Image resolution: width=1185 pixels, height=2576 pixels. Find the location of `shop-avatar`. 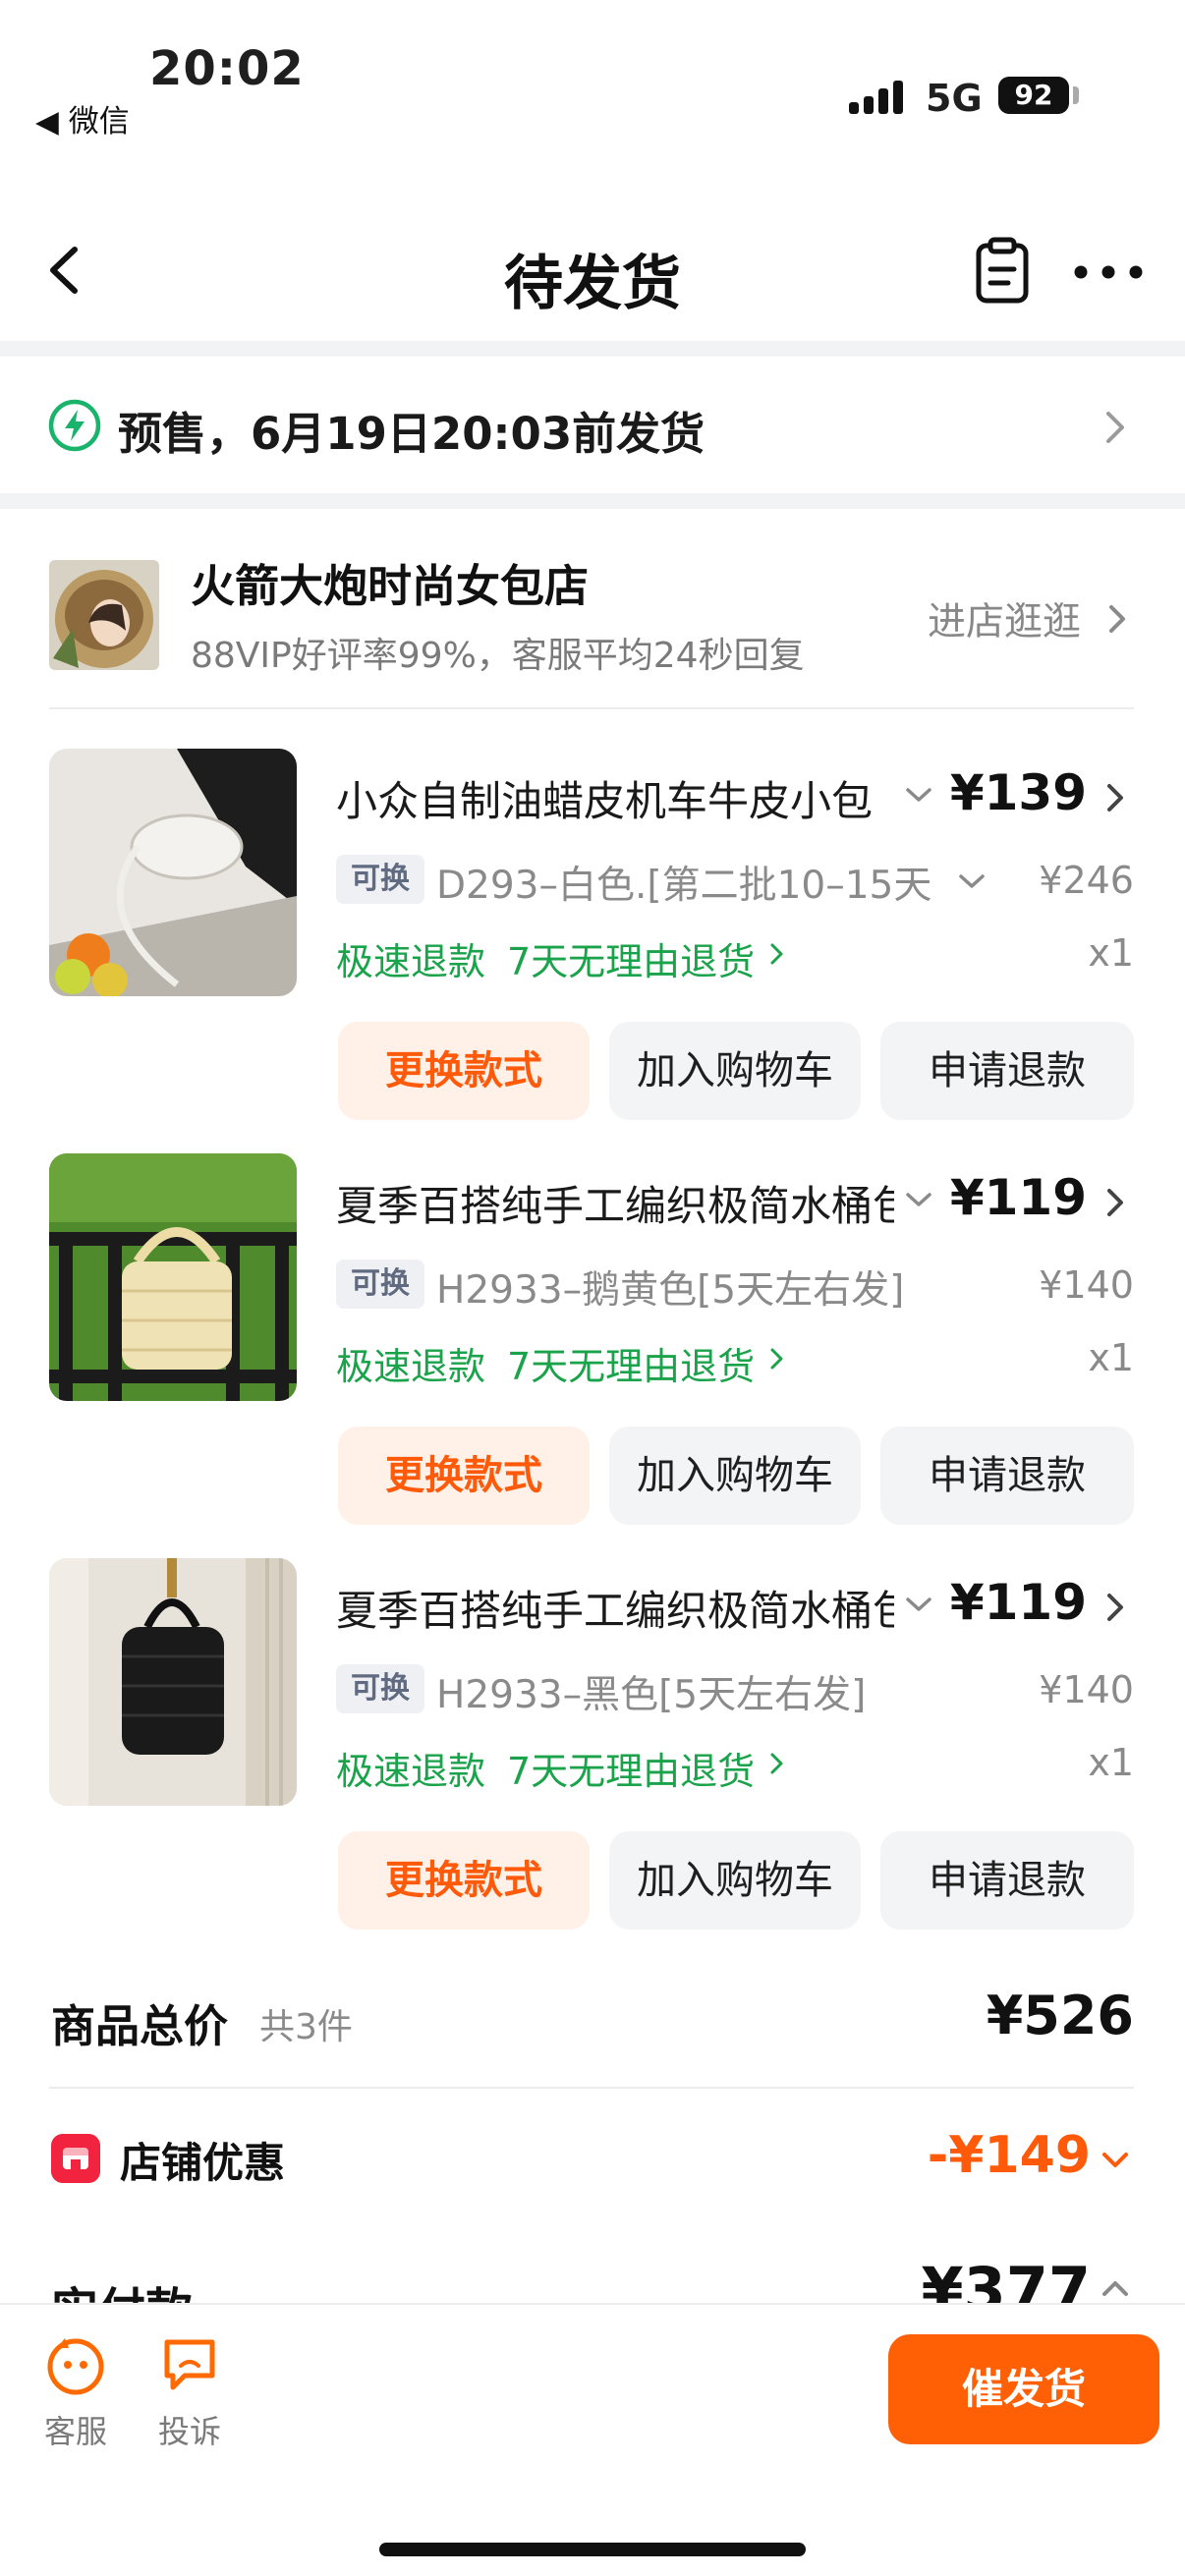

shop-avatar is located at coordinates (104, 615).